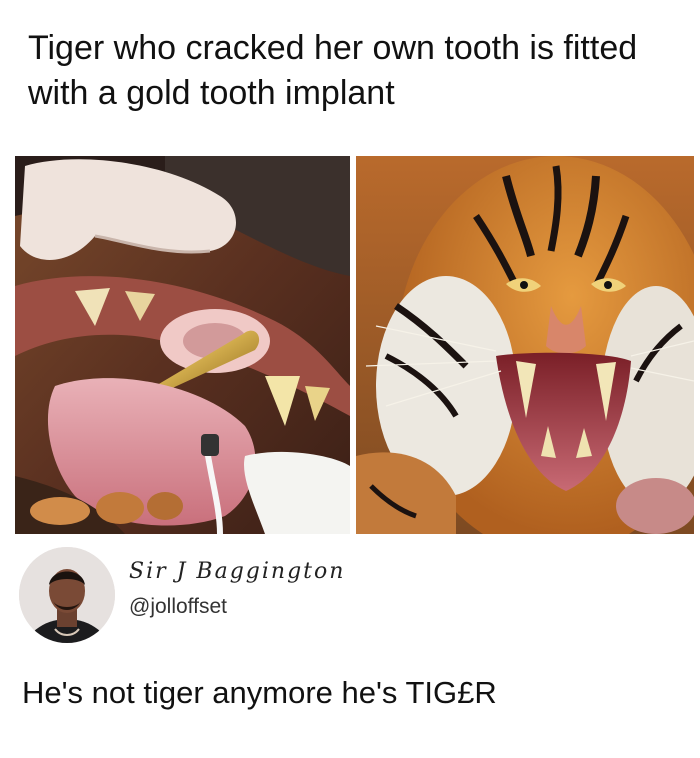  Describe the element at coordinates (349, 595) in the screenshot. I see `tweet-author: Sir J Baggington @jolloffset` at that location.